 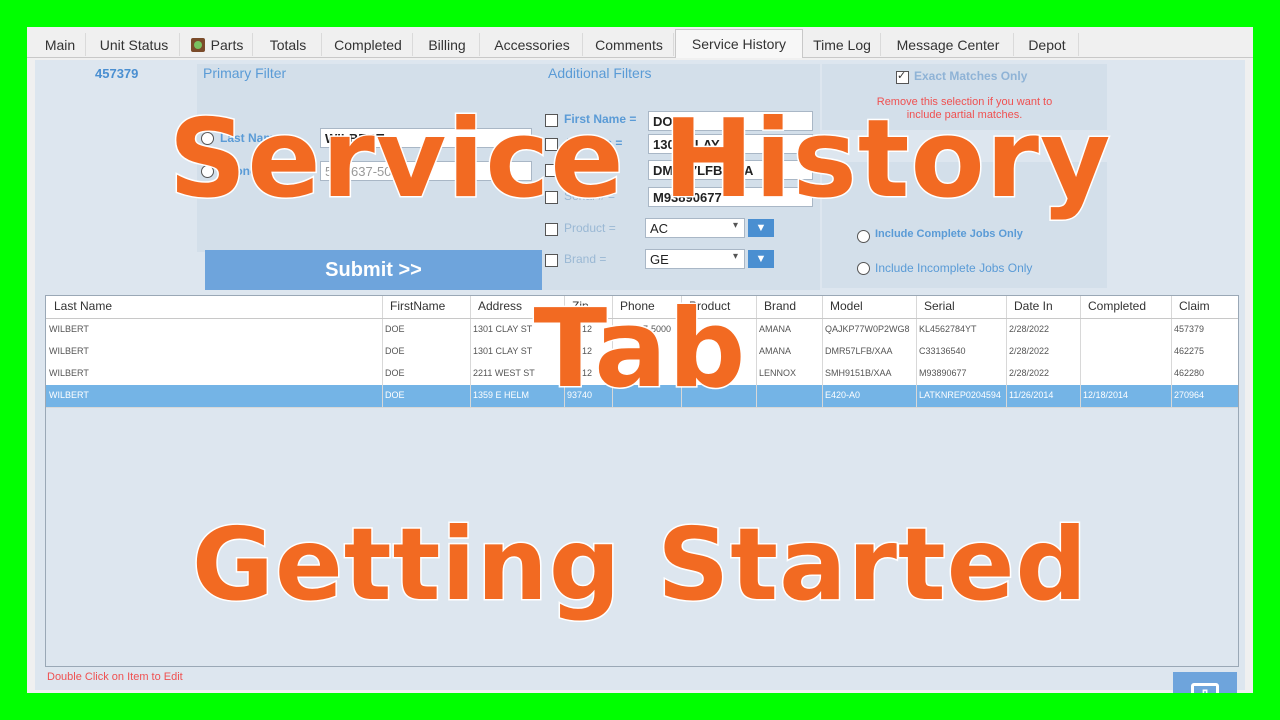 I want to click on brand-dropdown-button: ▼, so click(x=761, y=259).